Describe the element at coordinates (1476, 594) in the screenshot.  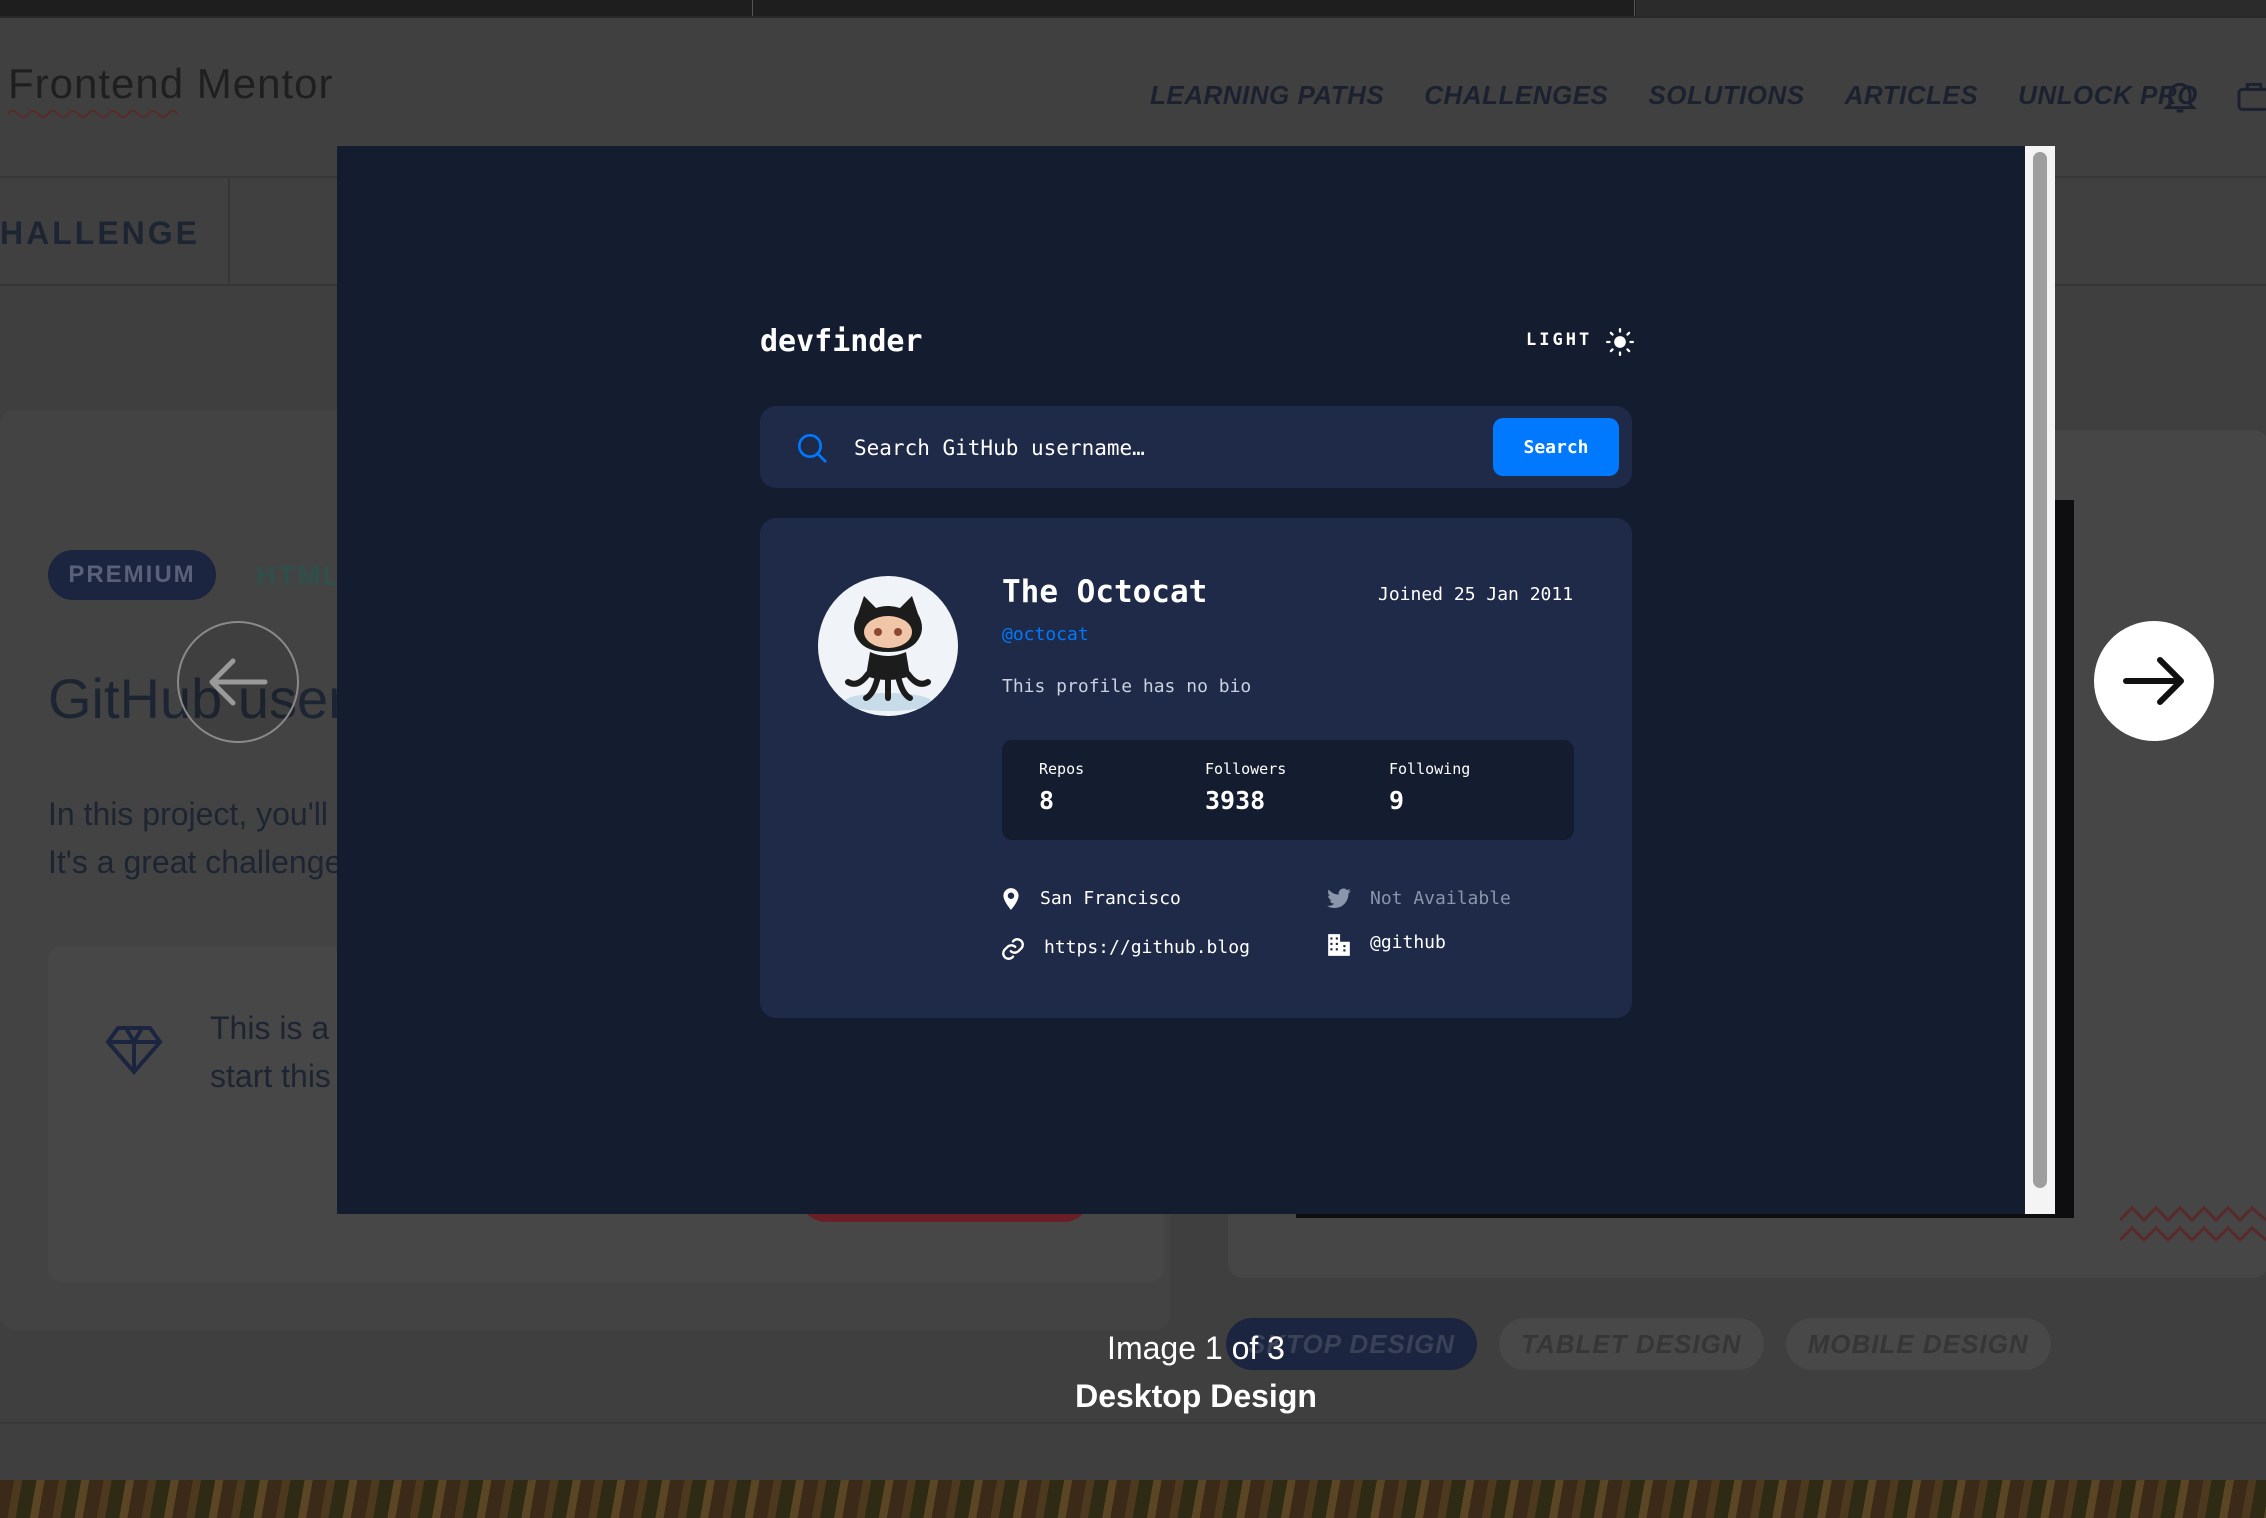
I see `joined-date: Joined 25 Jan 2011` at that location.